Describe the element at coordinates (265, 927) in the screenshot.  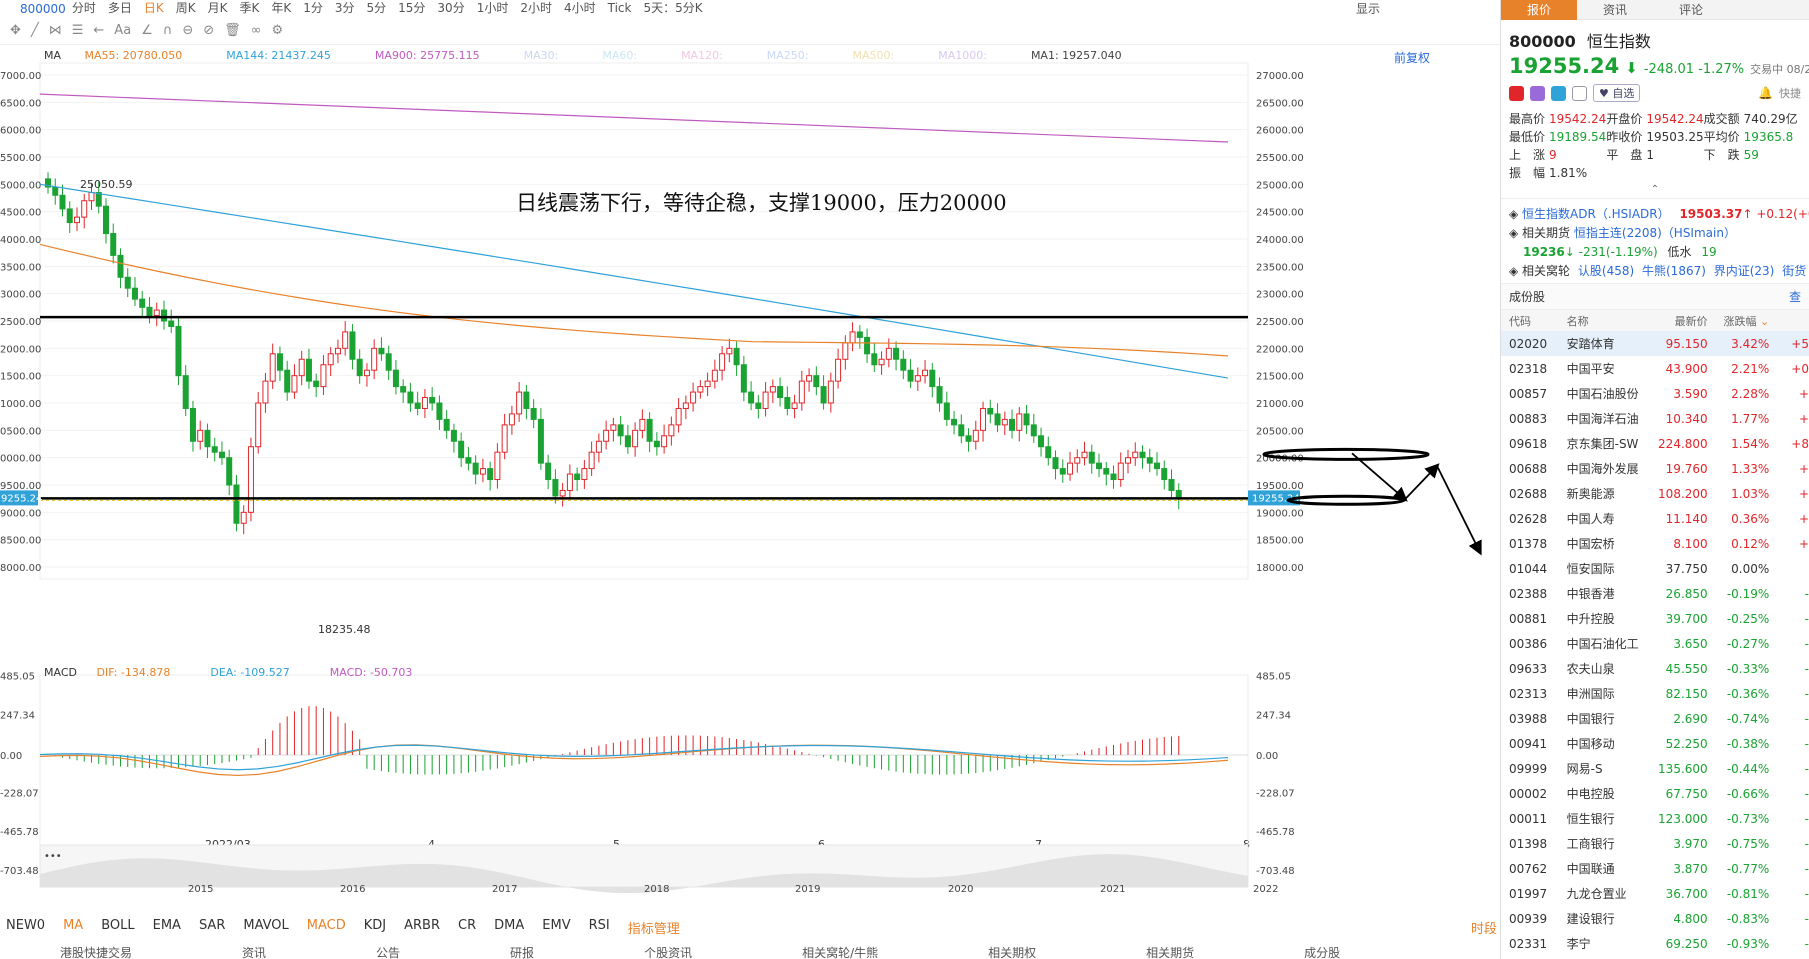
I see `indicator-tab: MAVOL` at that location.